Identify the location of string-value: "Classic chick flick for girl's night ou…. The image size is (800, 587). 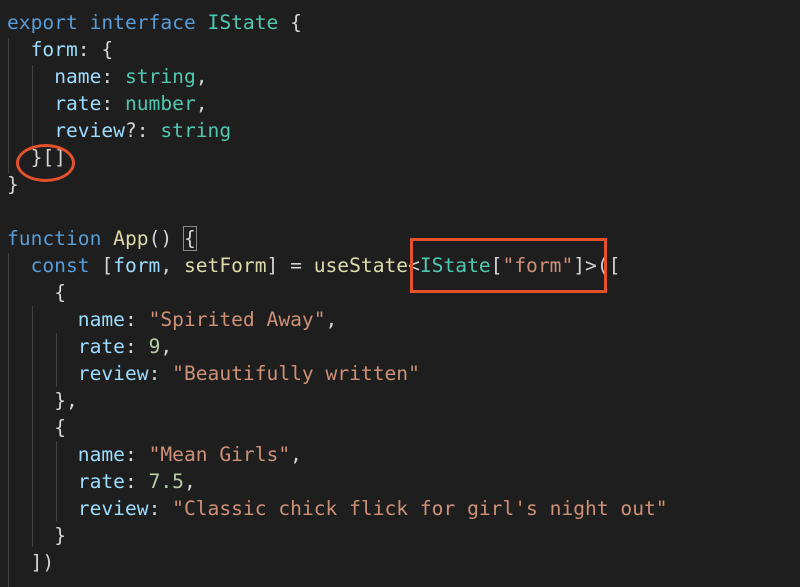
(420, 508).